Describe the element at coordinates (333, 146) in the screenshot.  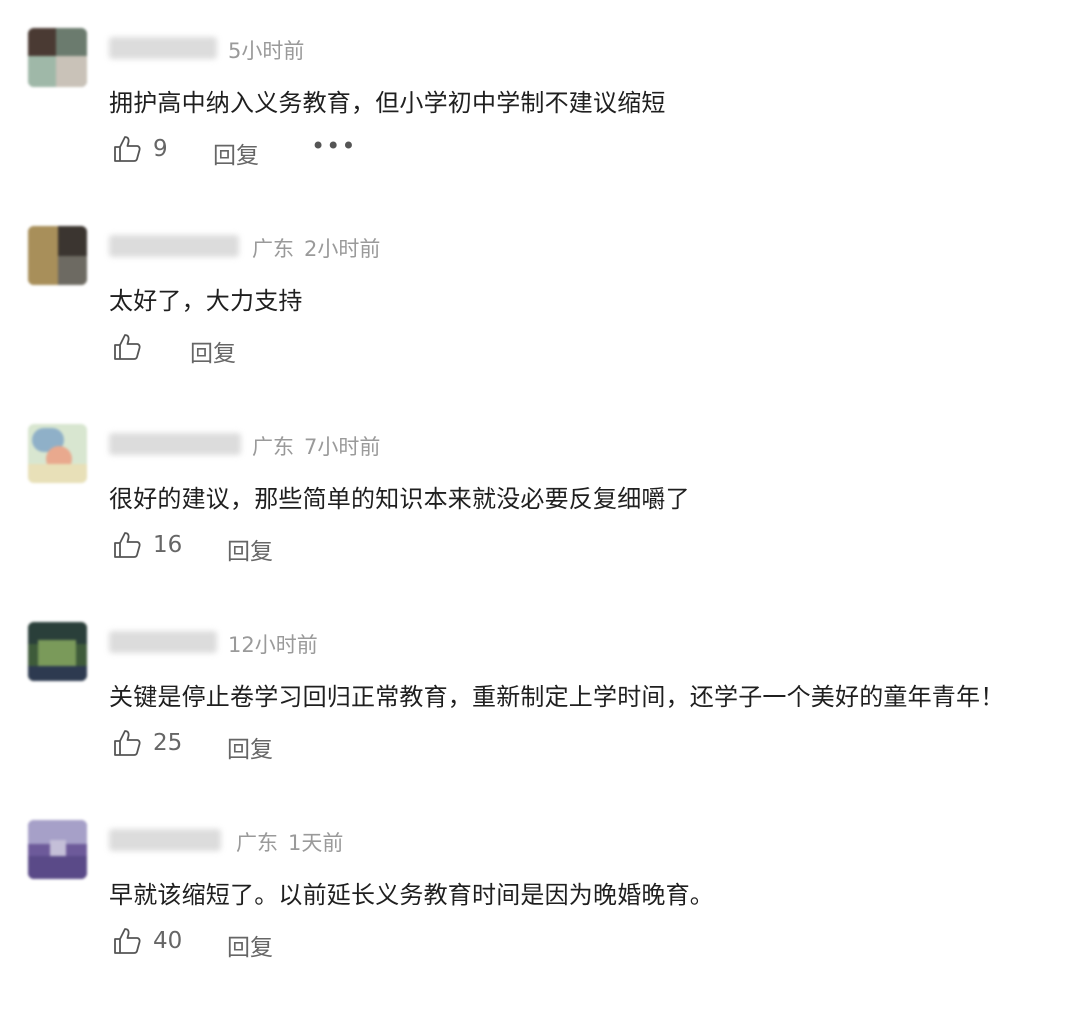
I see `more-options-icon: •••` at that location.